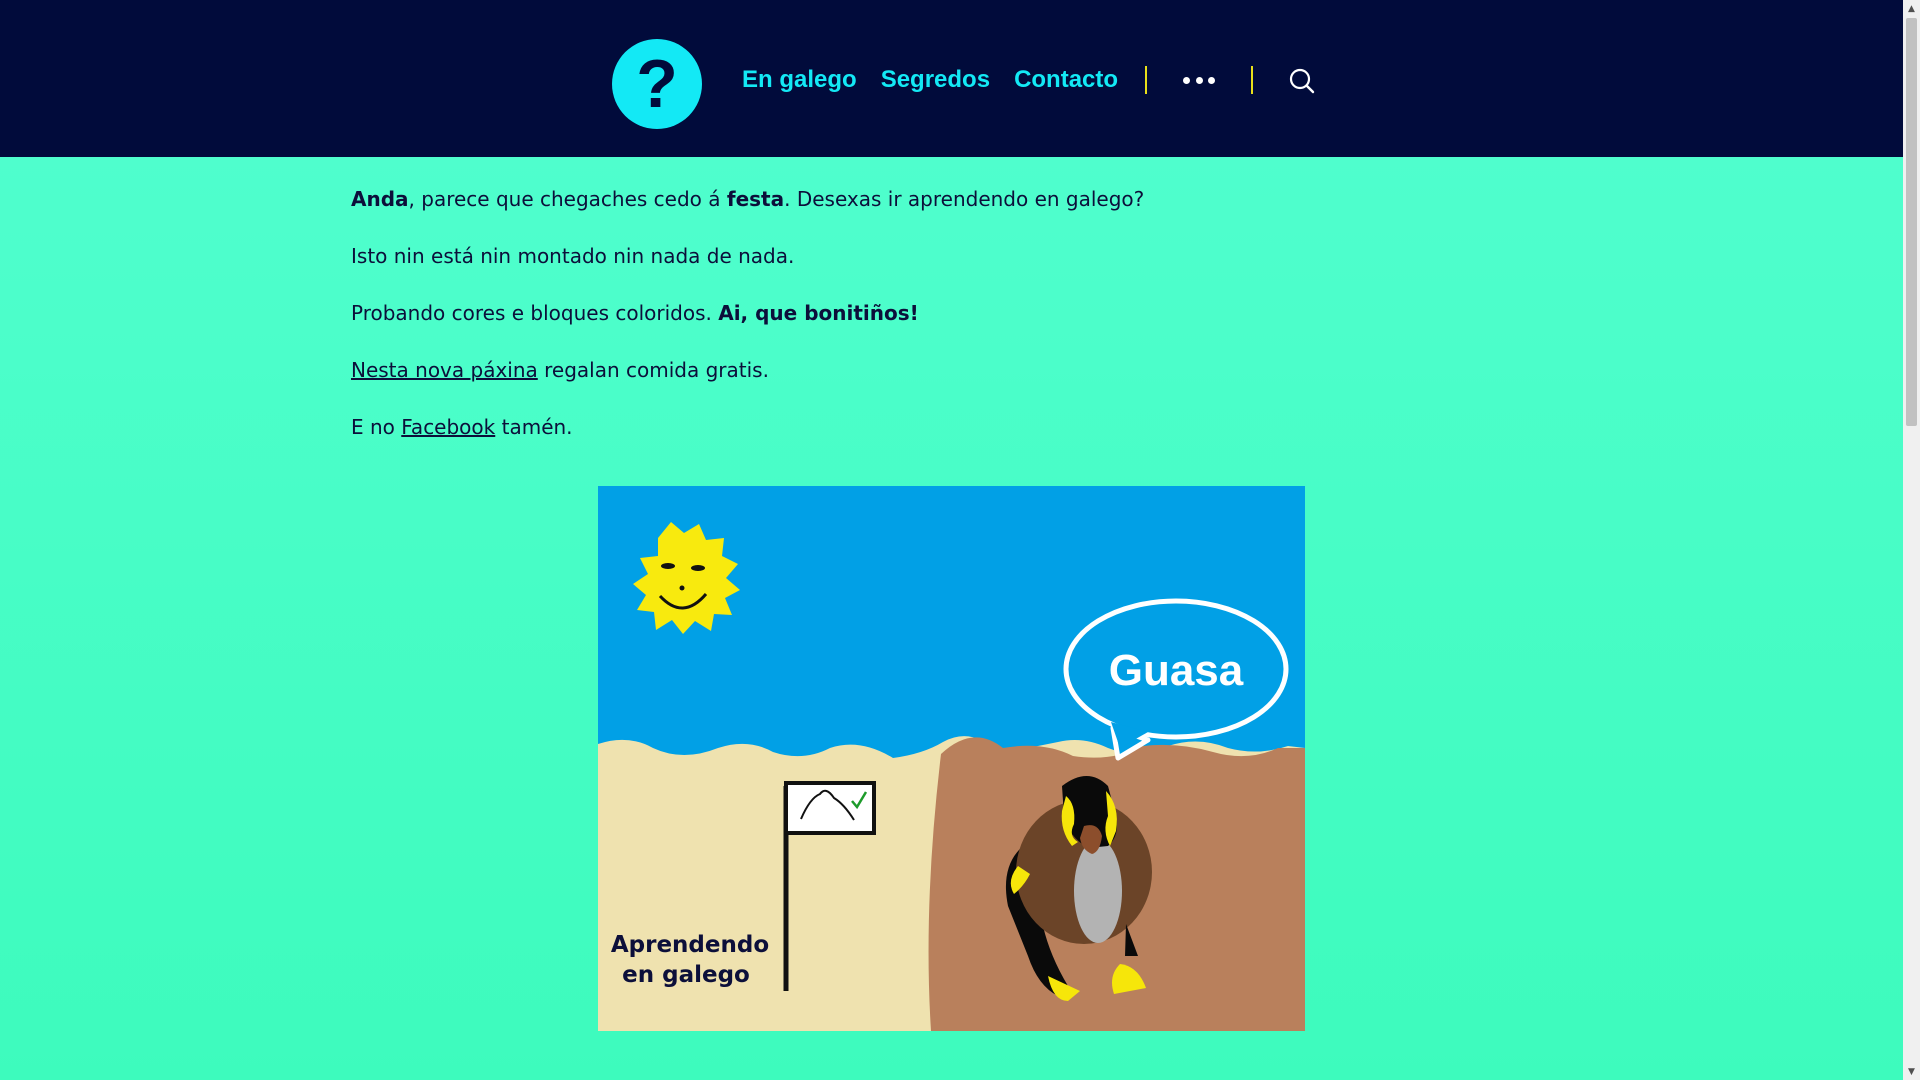 Image resolution: width=1920 pixels, height=1080 pixels. I want to click on primary-nav: En galego Segredos Contacto, so click(942, 80).